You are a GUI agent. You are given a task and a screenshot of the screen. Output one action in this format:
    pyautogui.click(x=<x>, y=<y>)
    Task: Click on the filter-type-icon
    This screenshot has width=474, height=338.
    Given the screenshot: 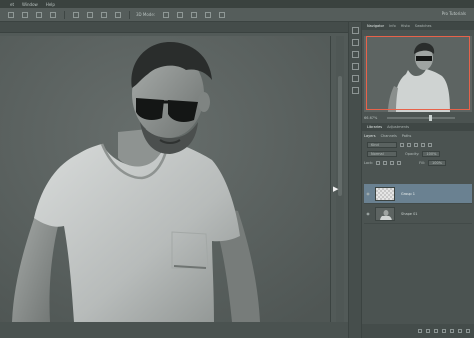 What is the action you would take?
    pyautogui.click(x=416, y=145)
    